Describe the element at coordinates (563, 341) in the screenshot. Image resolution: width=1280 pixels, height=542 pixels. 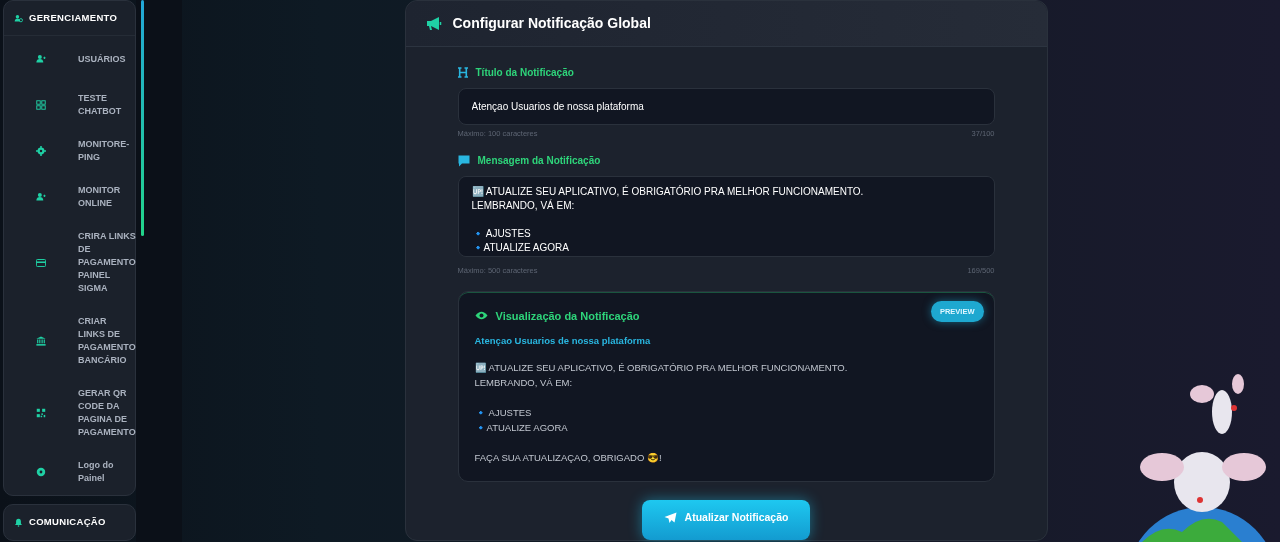
I see `preview-title: Atençao Usuarios de nossa plataforma` at that location.